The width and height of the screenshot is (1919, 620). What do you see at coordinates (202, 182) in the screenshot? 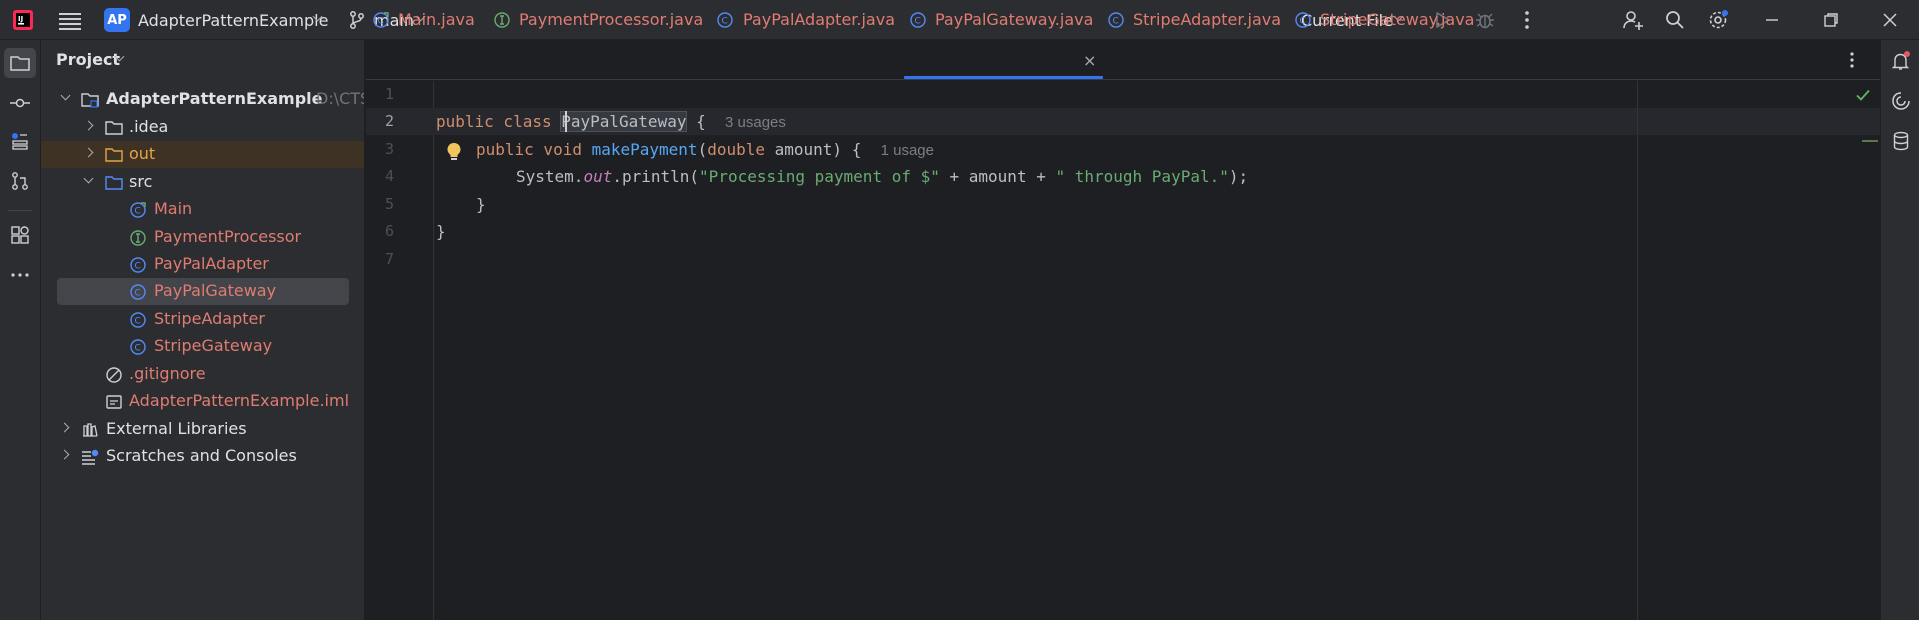
I see `tree-item-src: src` at bounding box center [202, 182].